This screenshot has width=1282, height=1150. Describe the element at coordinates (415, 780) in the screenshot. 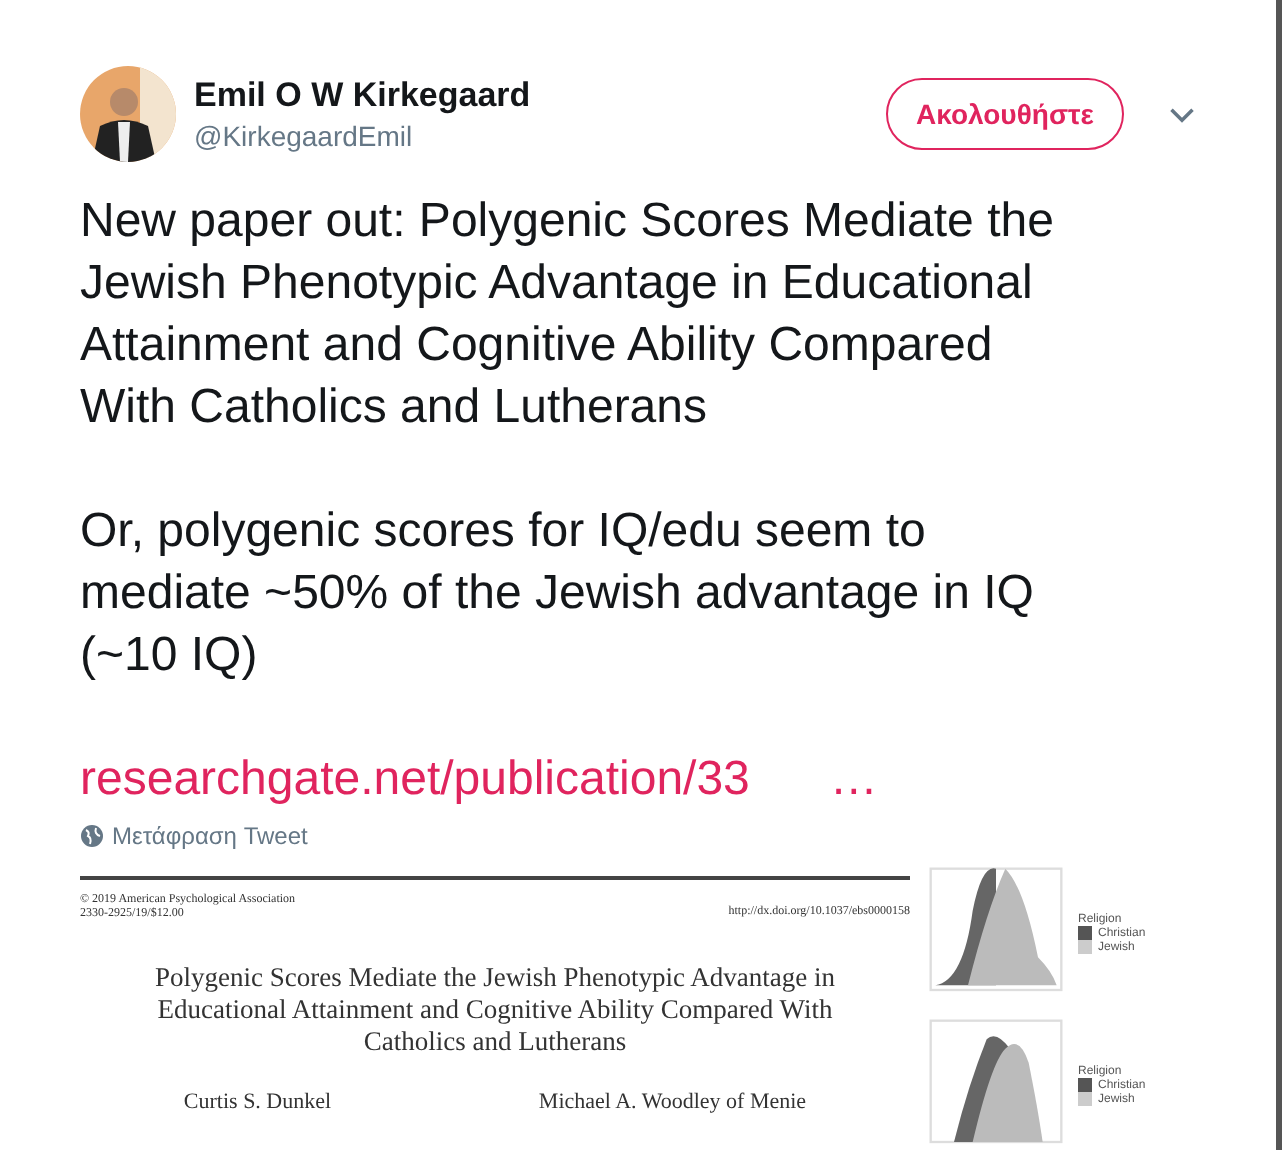

I see `link: researchgate.net/publication/33` at that location.